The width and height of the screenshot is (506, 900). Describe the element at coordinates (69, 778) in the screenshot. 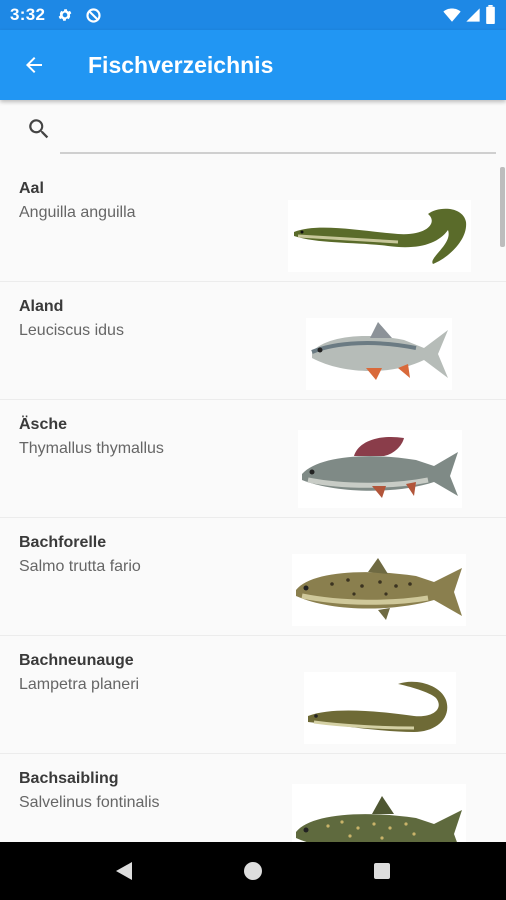

I see `fish-name: Bachsaibling` at that location.